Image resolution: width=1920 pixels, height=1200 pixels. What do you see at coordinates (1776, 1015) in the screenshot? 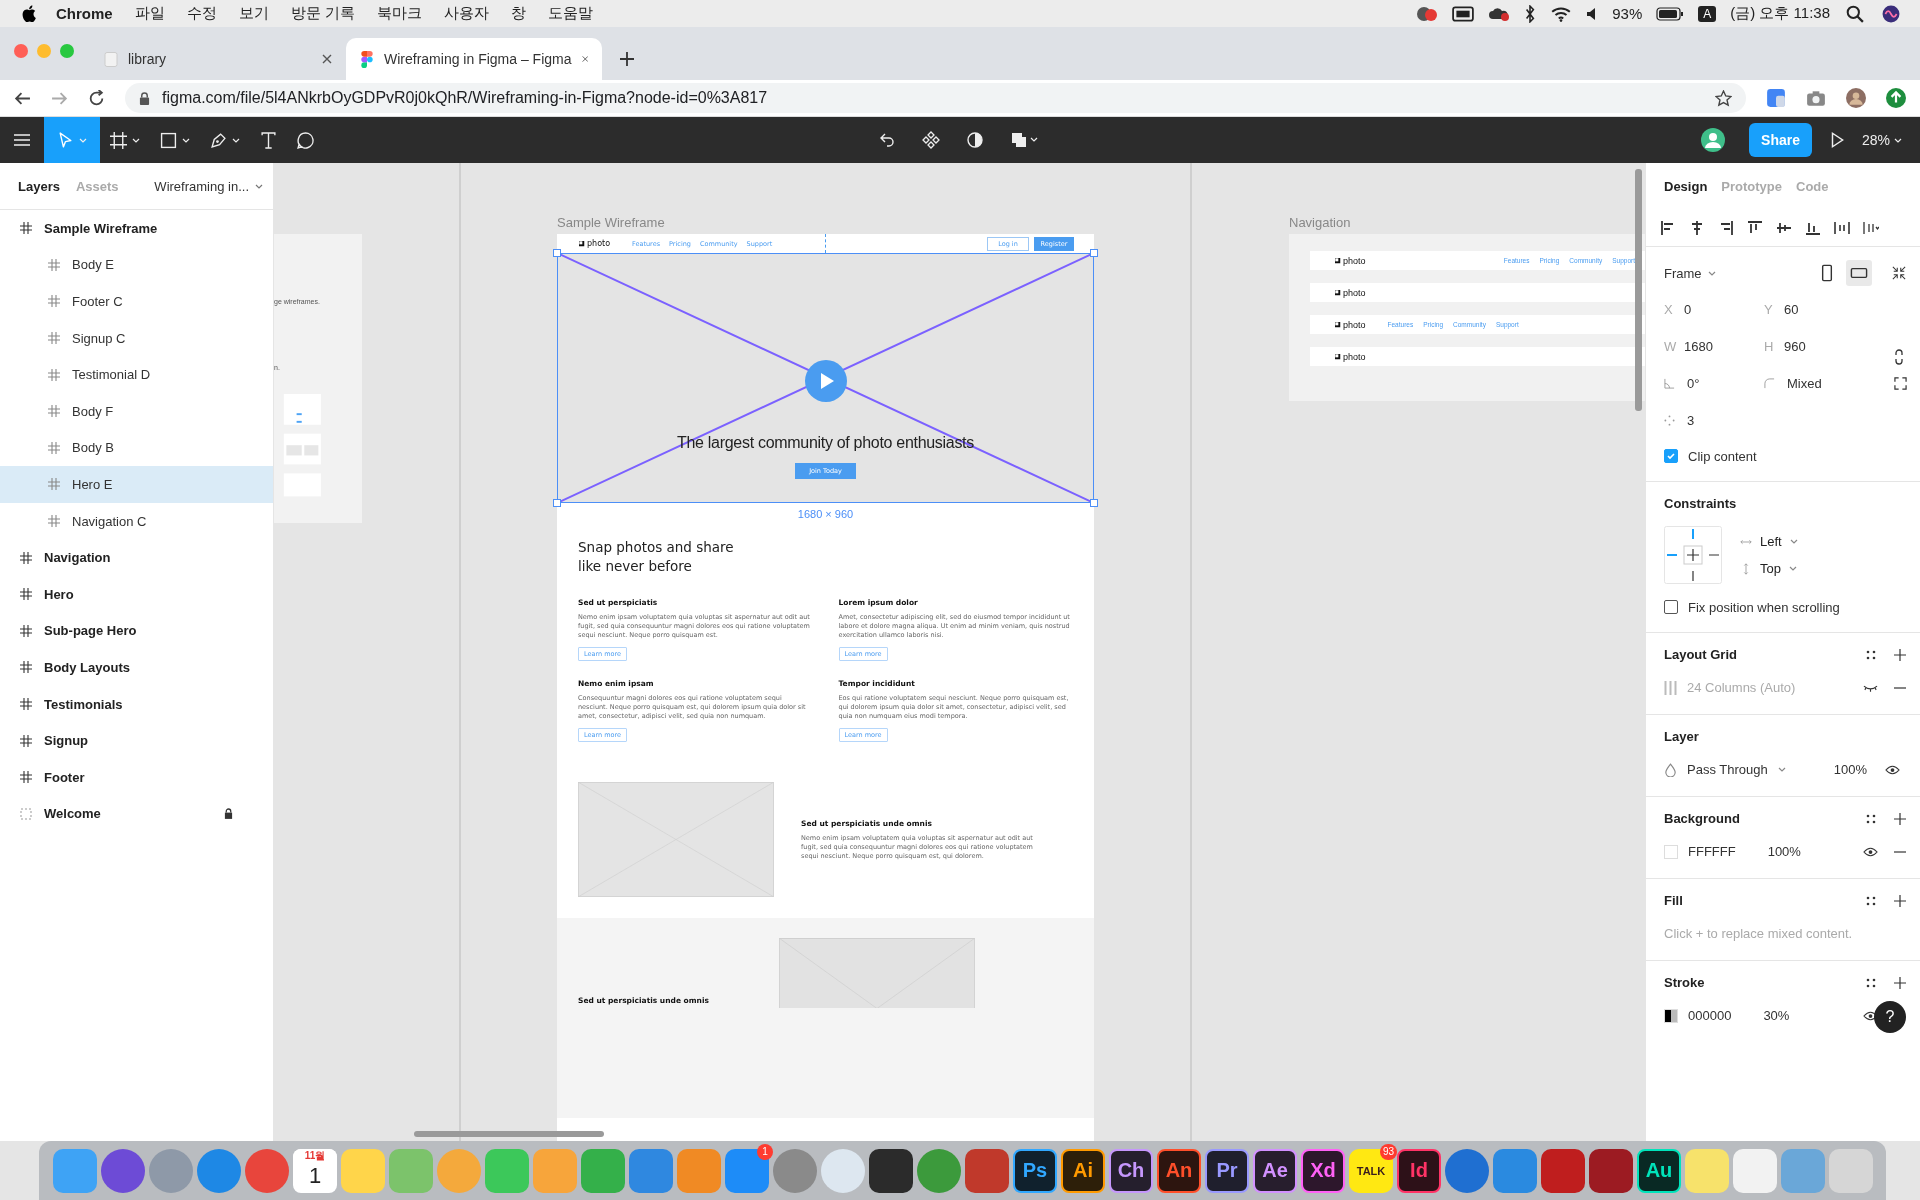
I see `opacity-field: 30%` at bounding box center [1776, 1015].